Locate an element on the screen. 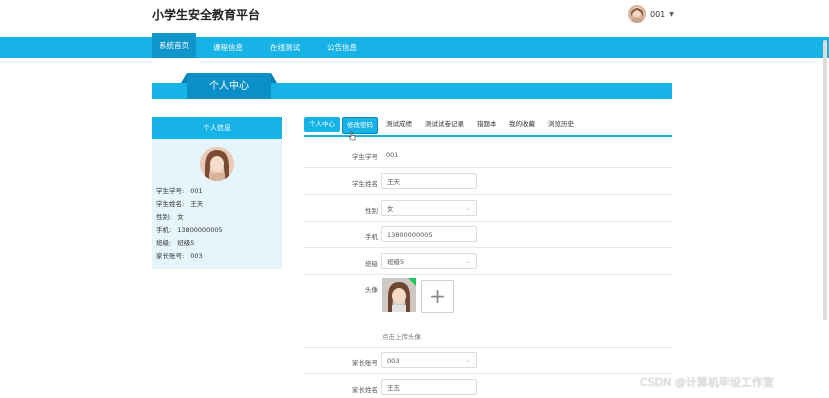  student-name-label: 学生姓名 is located at coordinates (365, 184).